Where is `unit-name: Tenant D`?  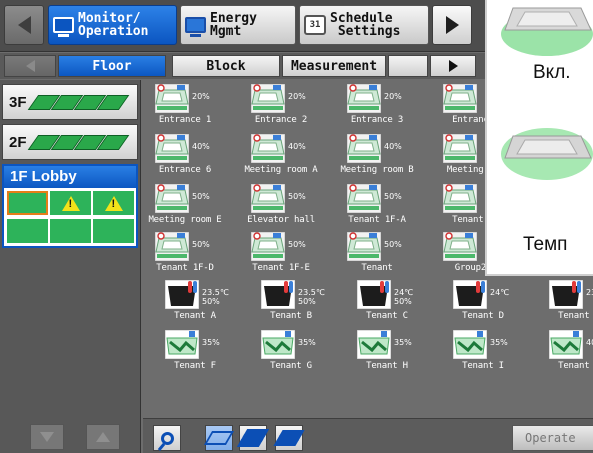 unit-name: Tenant D is located at coordinates (483, 316).